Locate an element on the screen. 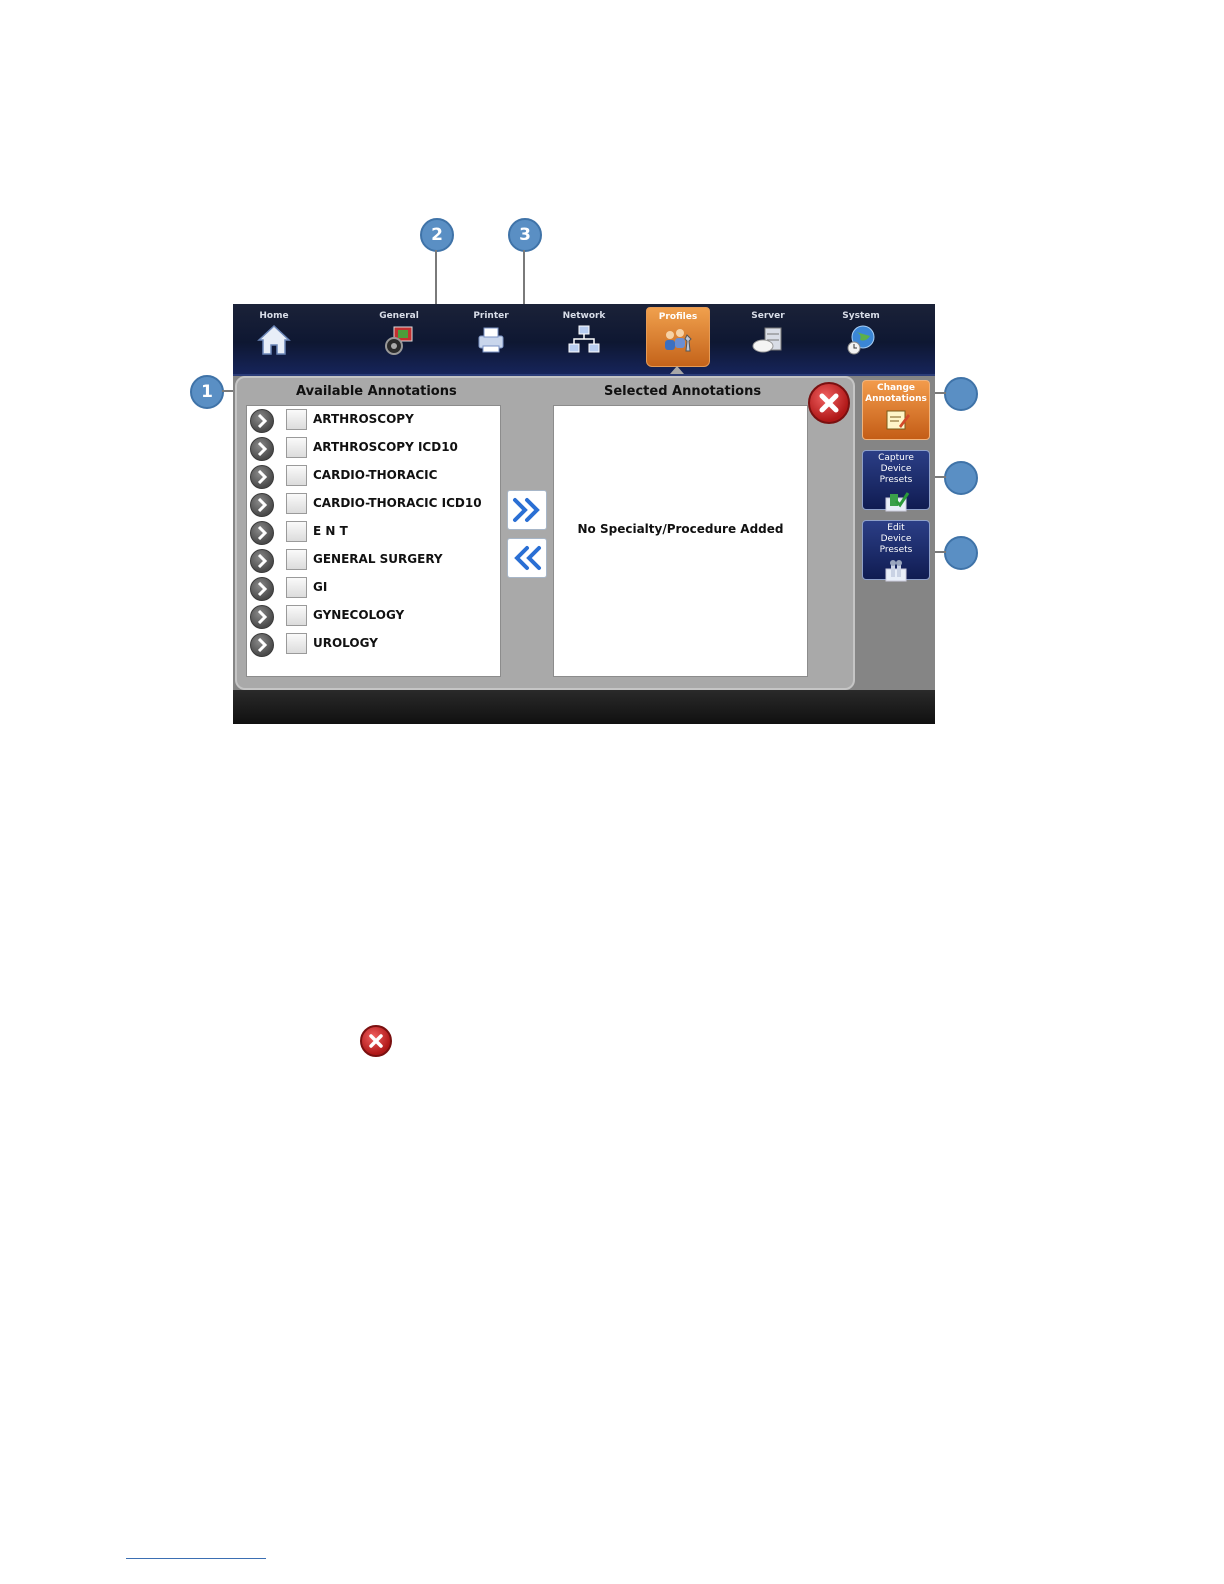 This screenshot has width=1224, height=1584. add-annotation-button is located at coordinates (527, 510).